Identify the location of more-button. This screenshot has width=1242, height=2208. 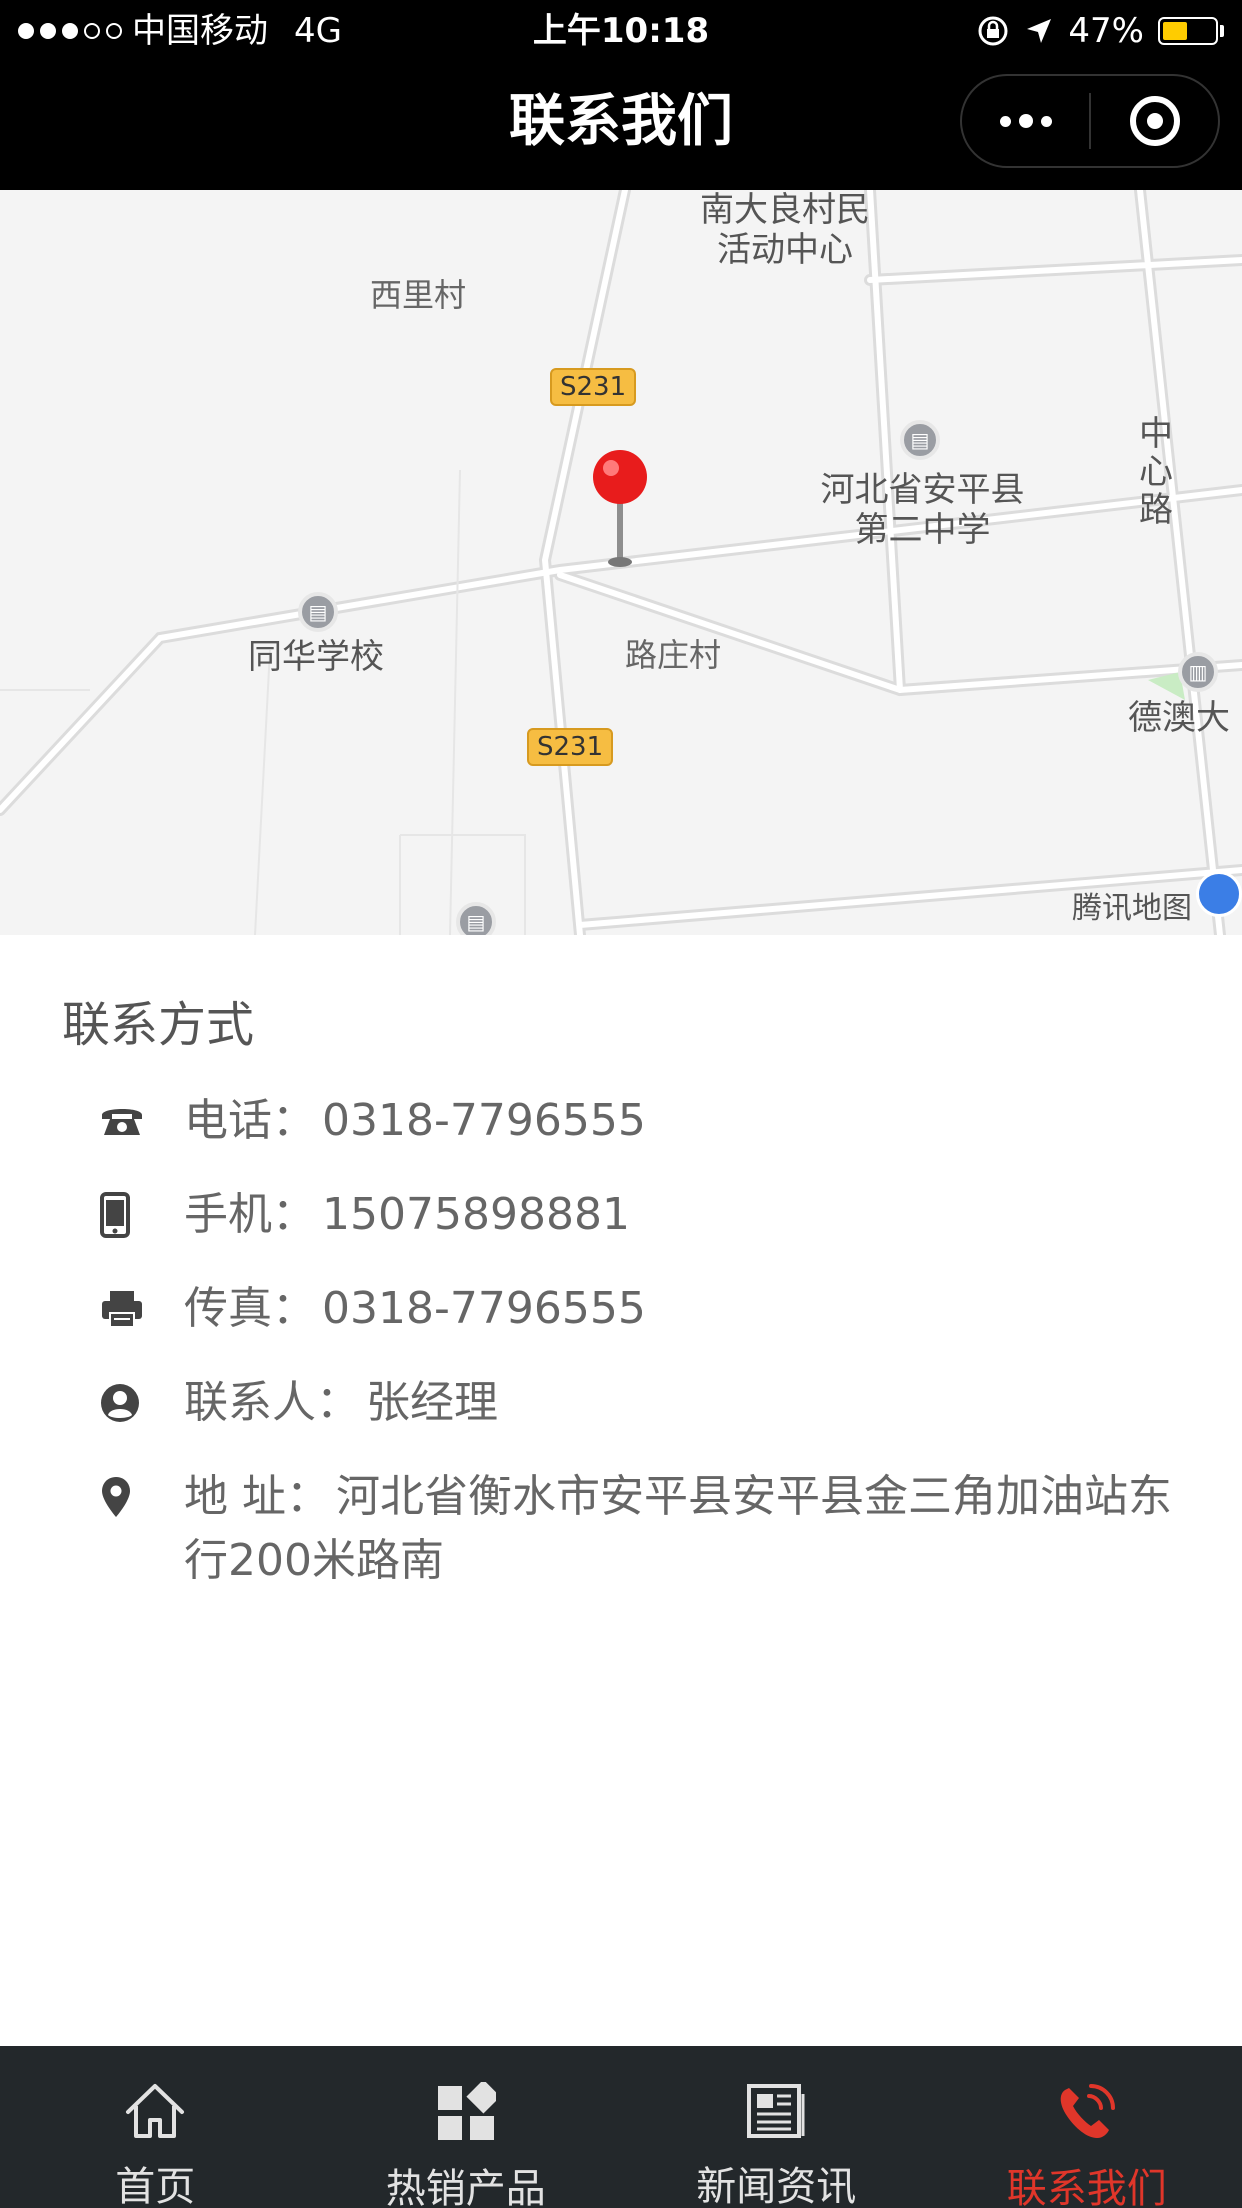
(1025, 121).